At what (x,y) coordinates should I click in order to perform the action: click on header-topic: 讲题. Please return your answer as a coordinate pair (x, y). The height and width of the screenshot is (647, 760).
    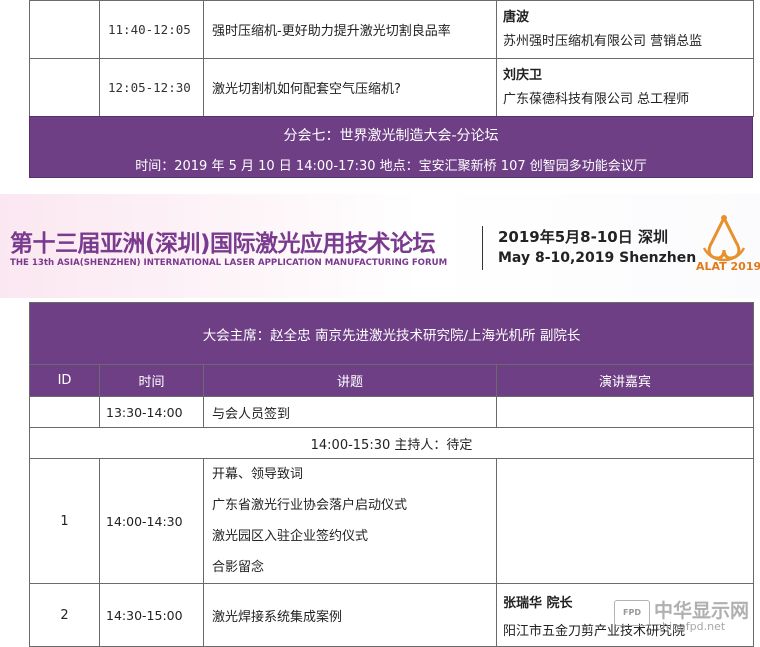
    Looking at the image, I should click on (350, 380).